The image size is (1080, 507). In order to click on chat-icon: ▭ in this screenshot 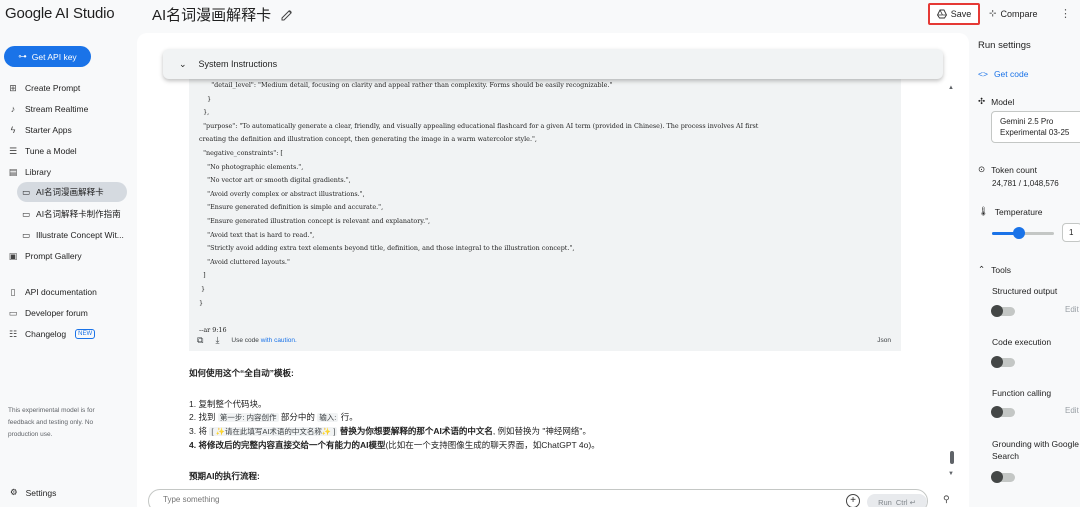, I will do `click(26, 234)`.